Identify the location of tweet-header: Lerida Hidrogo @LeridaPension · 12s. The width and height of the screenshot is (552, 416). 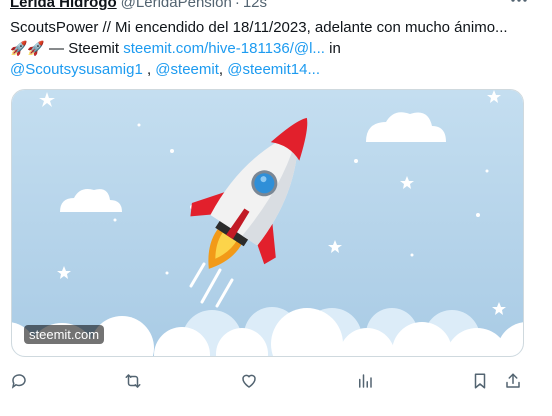
(138, 6).